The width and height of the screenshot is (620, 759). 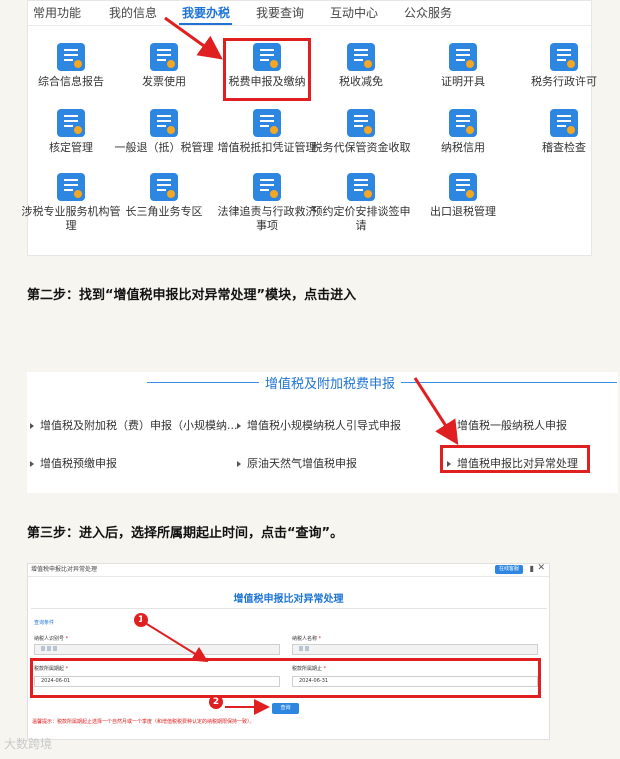 What do you see at coordinates (436, 411) in the screenshot?
I see `arrow-to-exception` at bounding box center [436, 411].